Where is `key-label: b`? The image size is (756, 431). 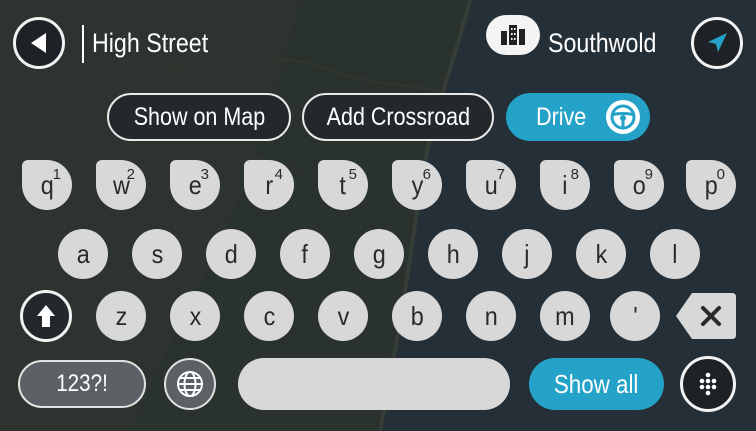 key-label: b is located at coordinates (417, 315).